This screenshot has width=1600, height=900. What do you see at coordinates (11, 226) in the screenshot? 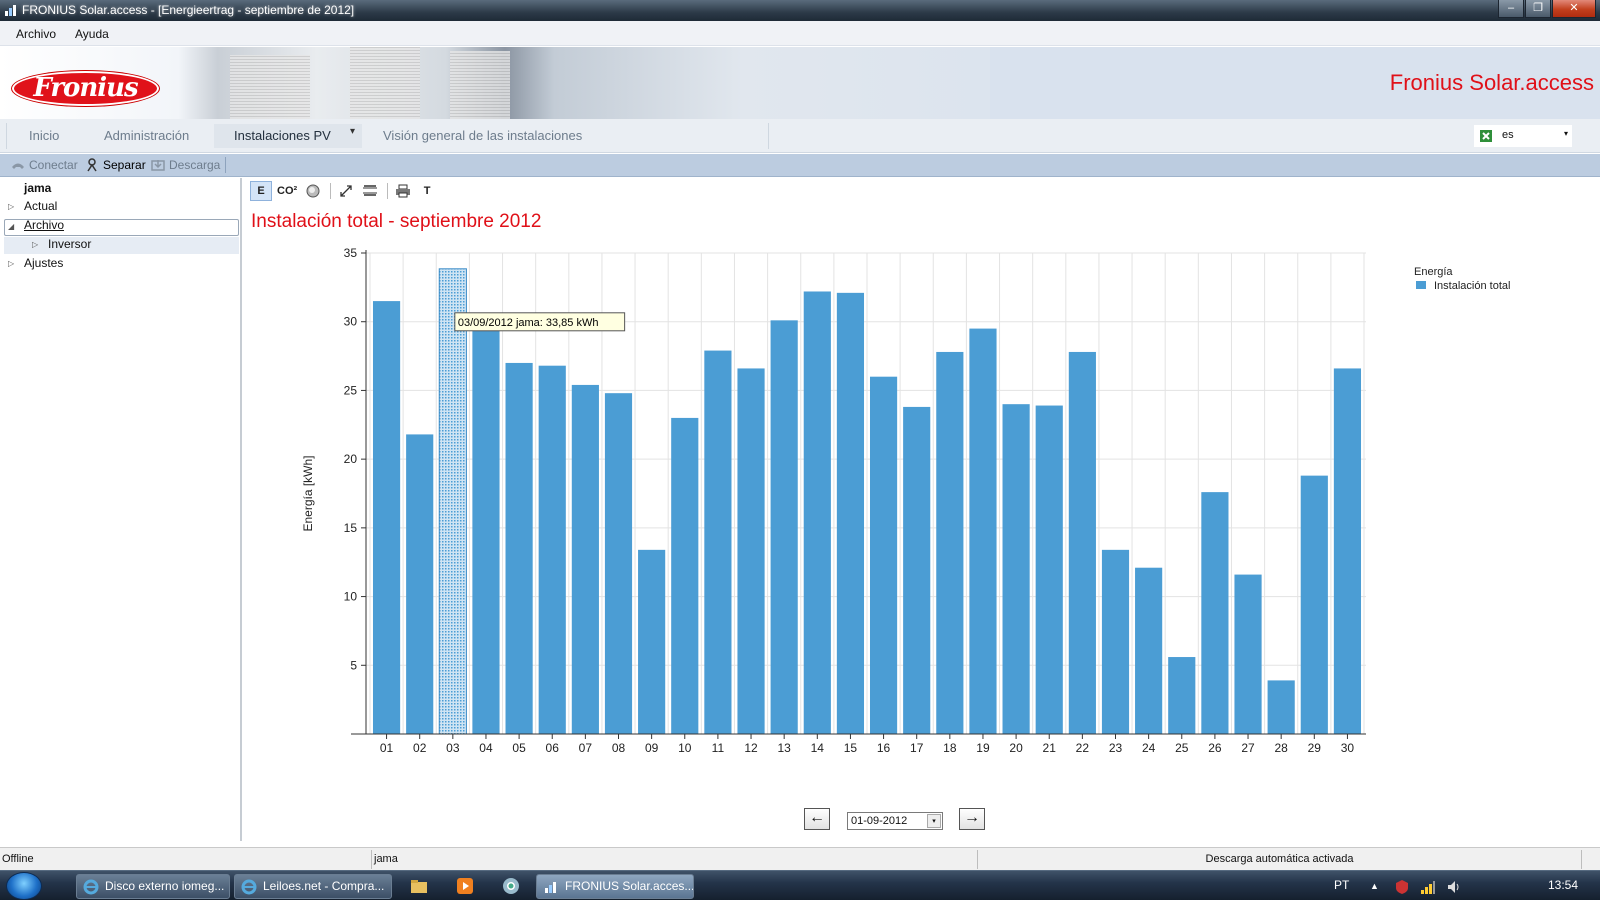
I see `collapse-icon: ◢` at bounding box center [11, 226].